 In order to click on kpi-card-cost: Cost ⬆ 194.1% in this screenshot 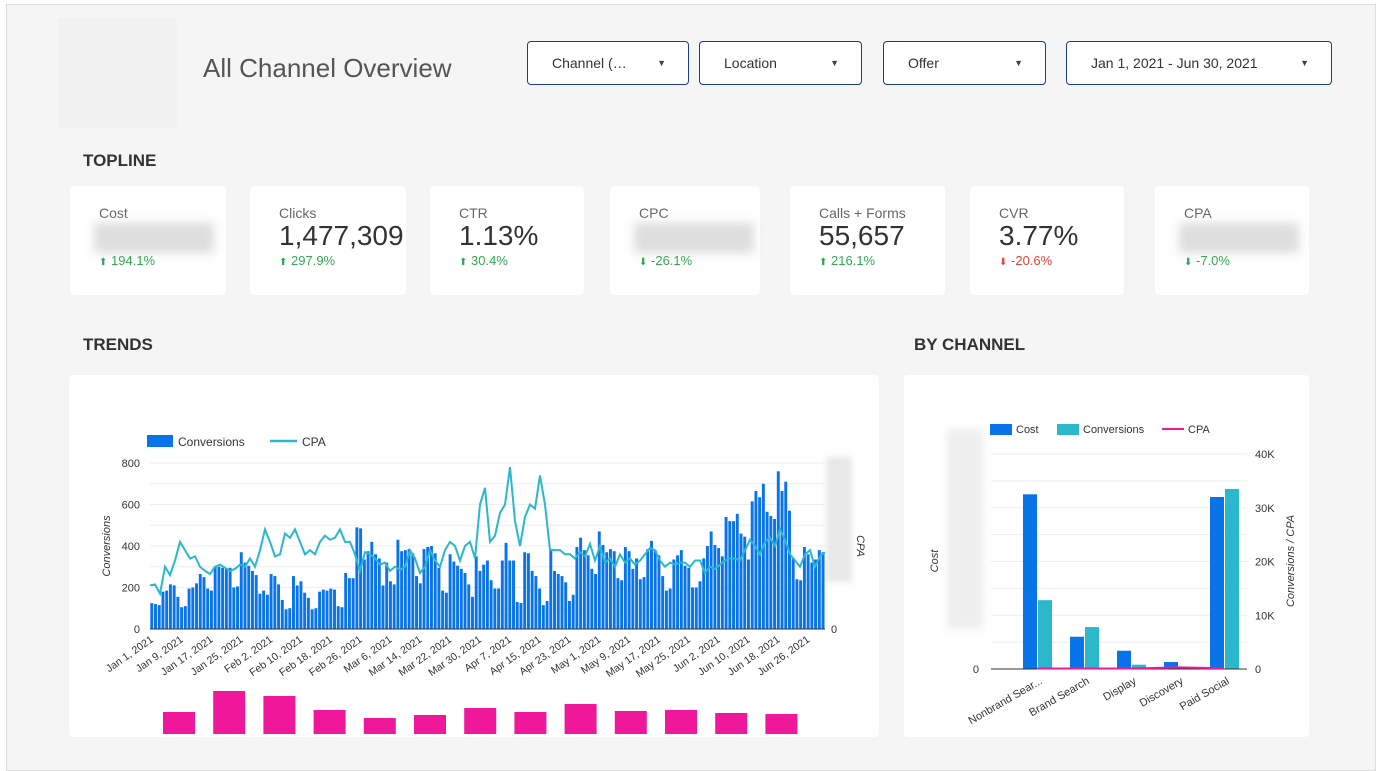, I will do `click(148, 240)`.